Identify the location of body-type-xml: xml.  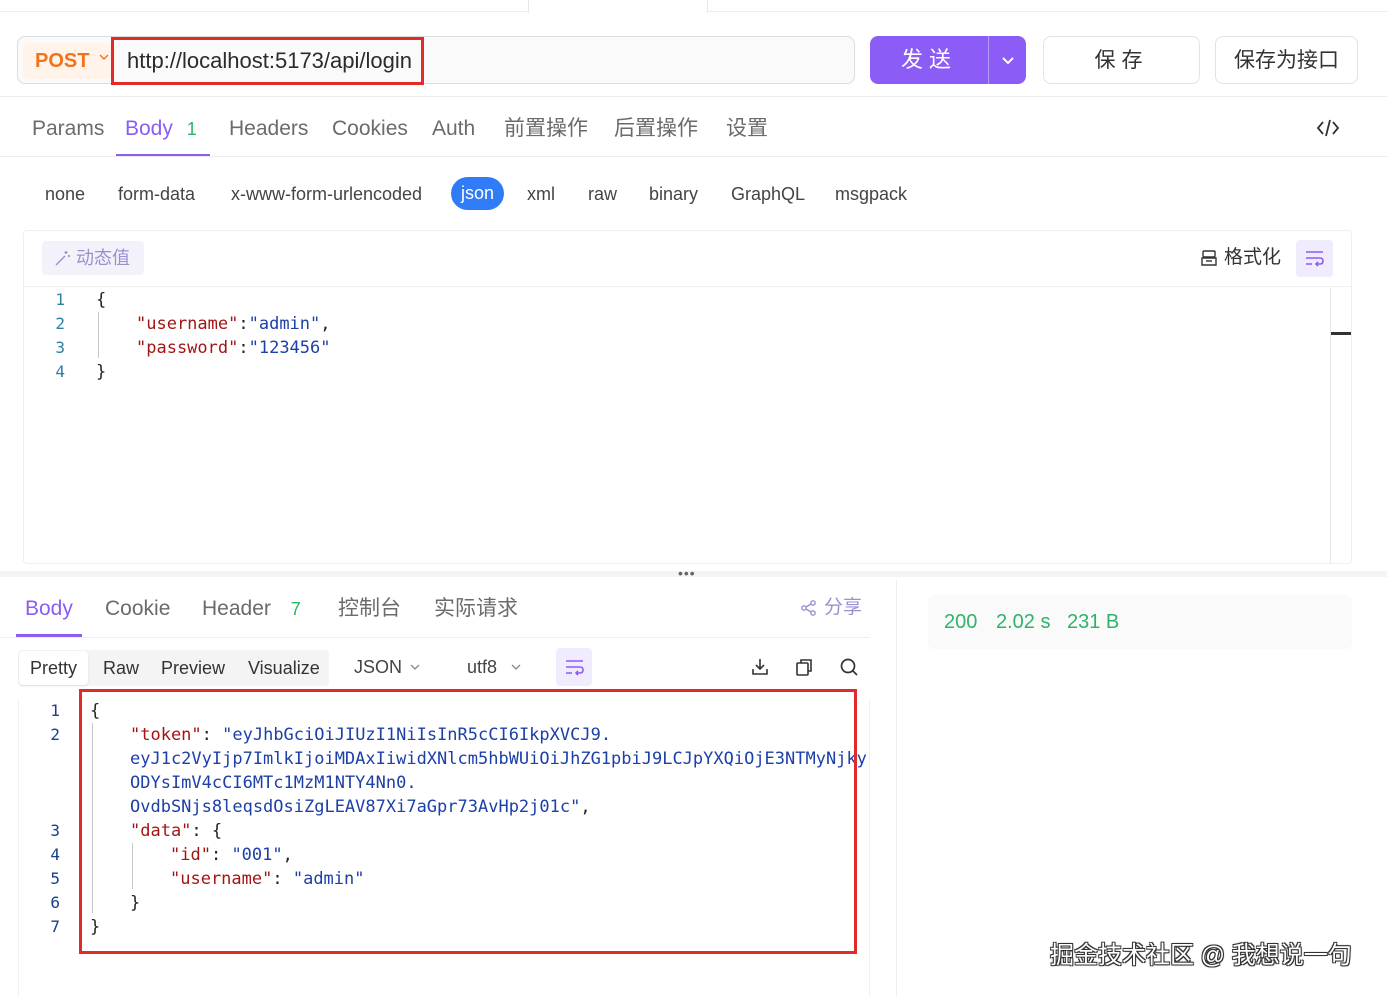
(541, 194).